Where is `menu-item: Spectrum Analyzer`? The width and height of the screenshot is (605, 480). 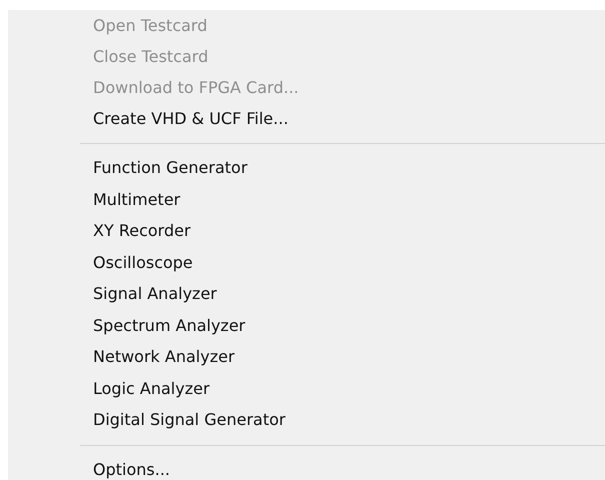
menu-item: Spectrum Analyzer is located at coordinates (306, 325).